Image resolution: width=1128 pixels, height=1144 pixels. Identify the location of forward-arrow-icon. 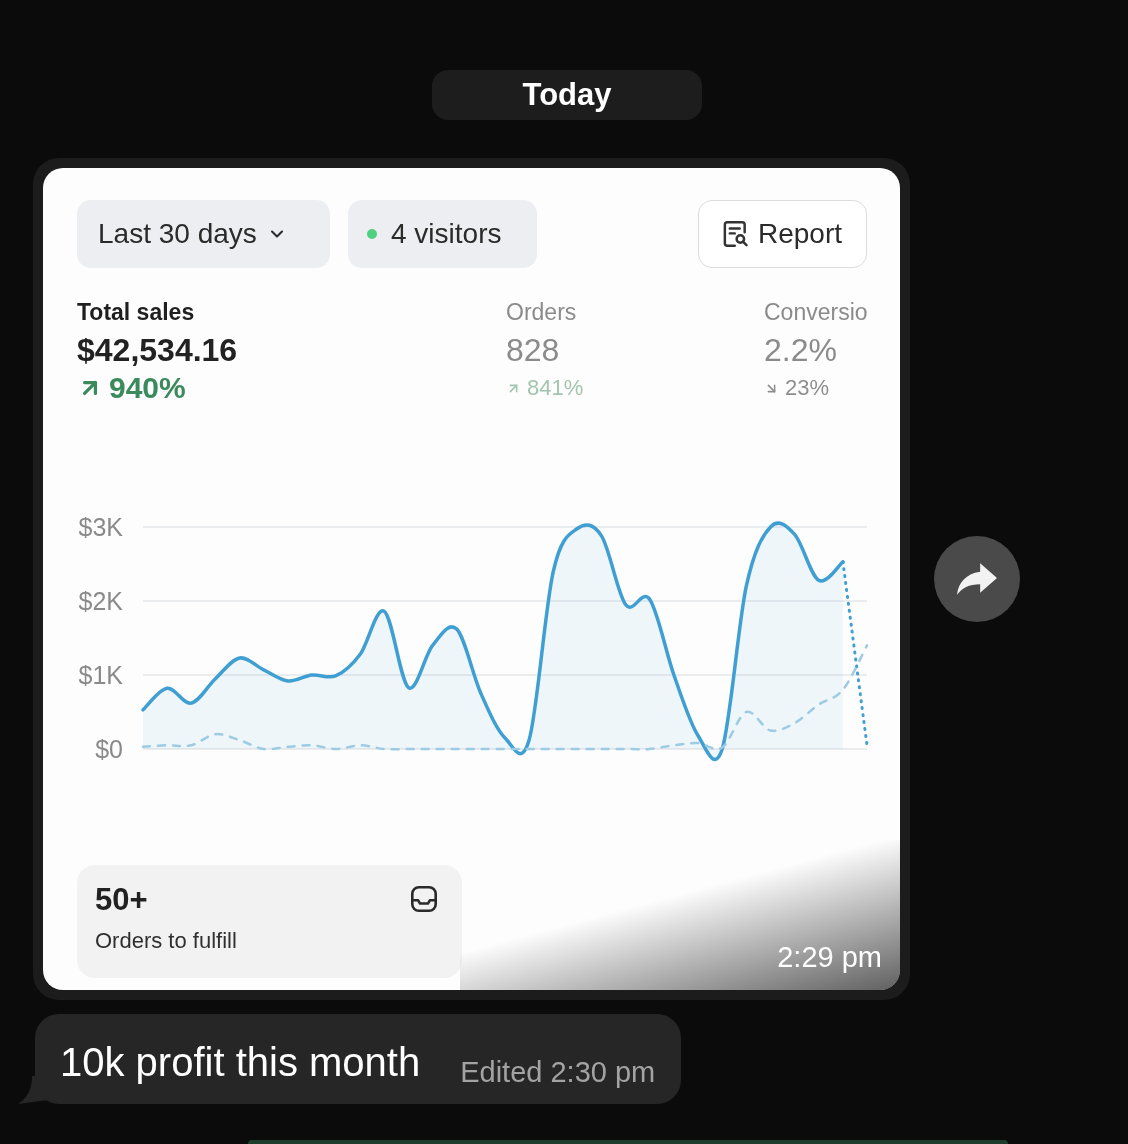
(977, 579).